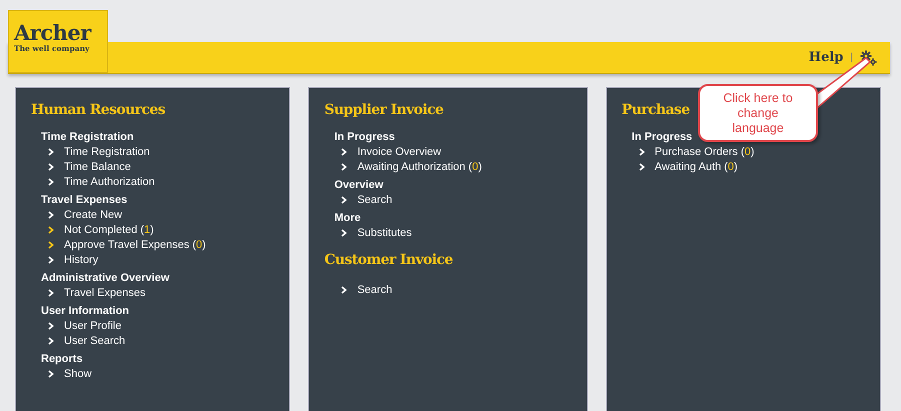  I want to click on group-heading: Overview, so click(359, 185).